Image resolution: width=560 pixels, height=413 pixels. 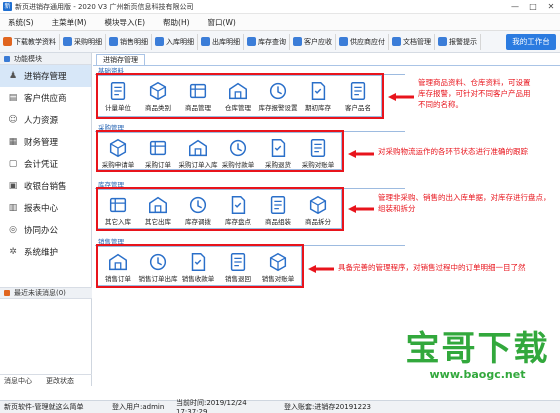 I want to click on sidebar-item-label: 报表中心, so click(x=41, y=209).